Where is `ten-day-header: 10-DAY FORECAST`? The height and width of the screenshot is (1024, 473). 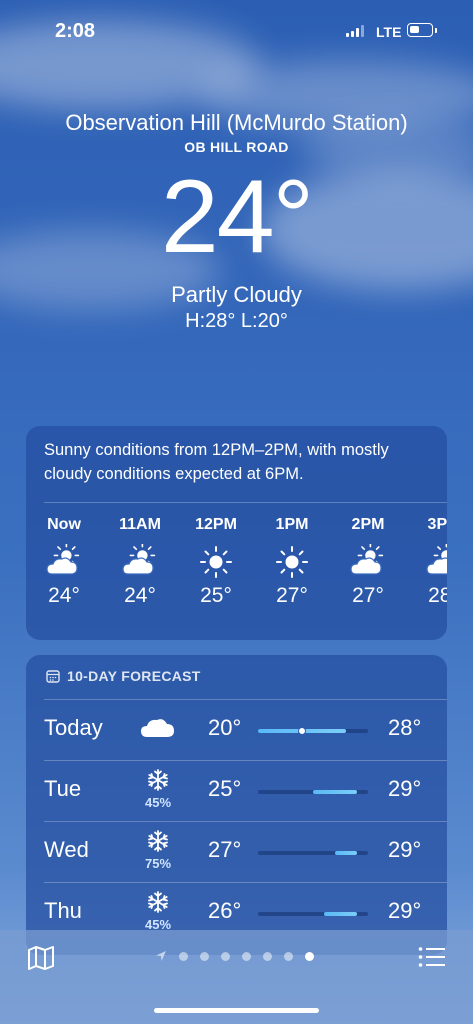 ten-day-header: 10-DAY FORECAST is located at coordinates (123, 676).